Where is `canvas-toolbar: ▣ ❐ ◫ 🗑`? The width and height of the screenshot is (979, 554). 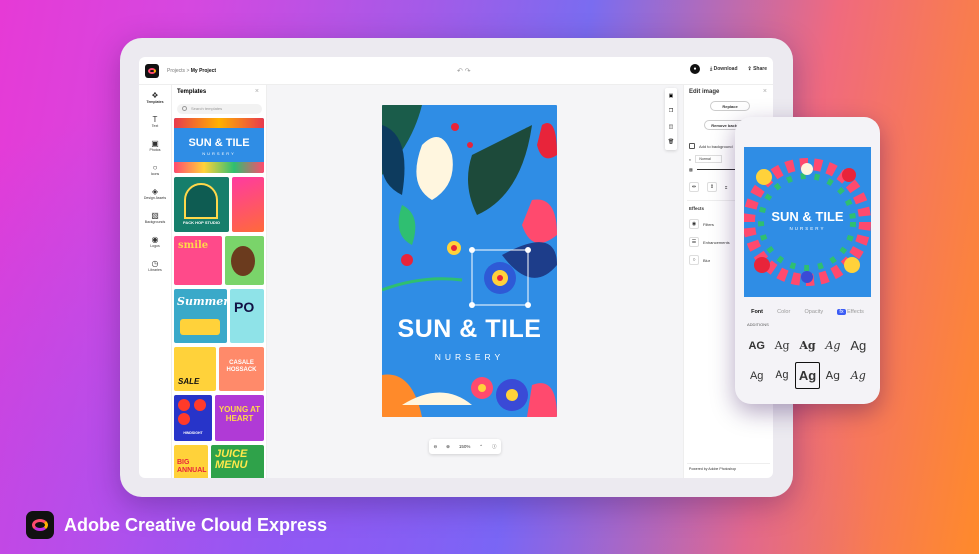
canvas-toolbar: ▣ ❐ ◫ 🗑 is located at coordinates (671, 119).